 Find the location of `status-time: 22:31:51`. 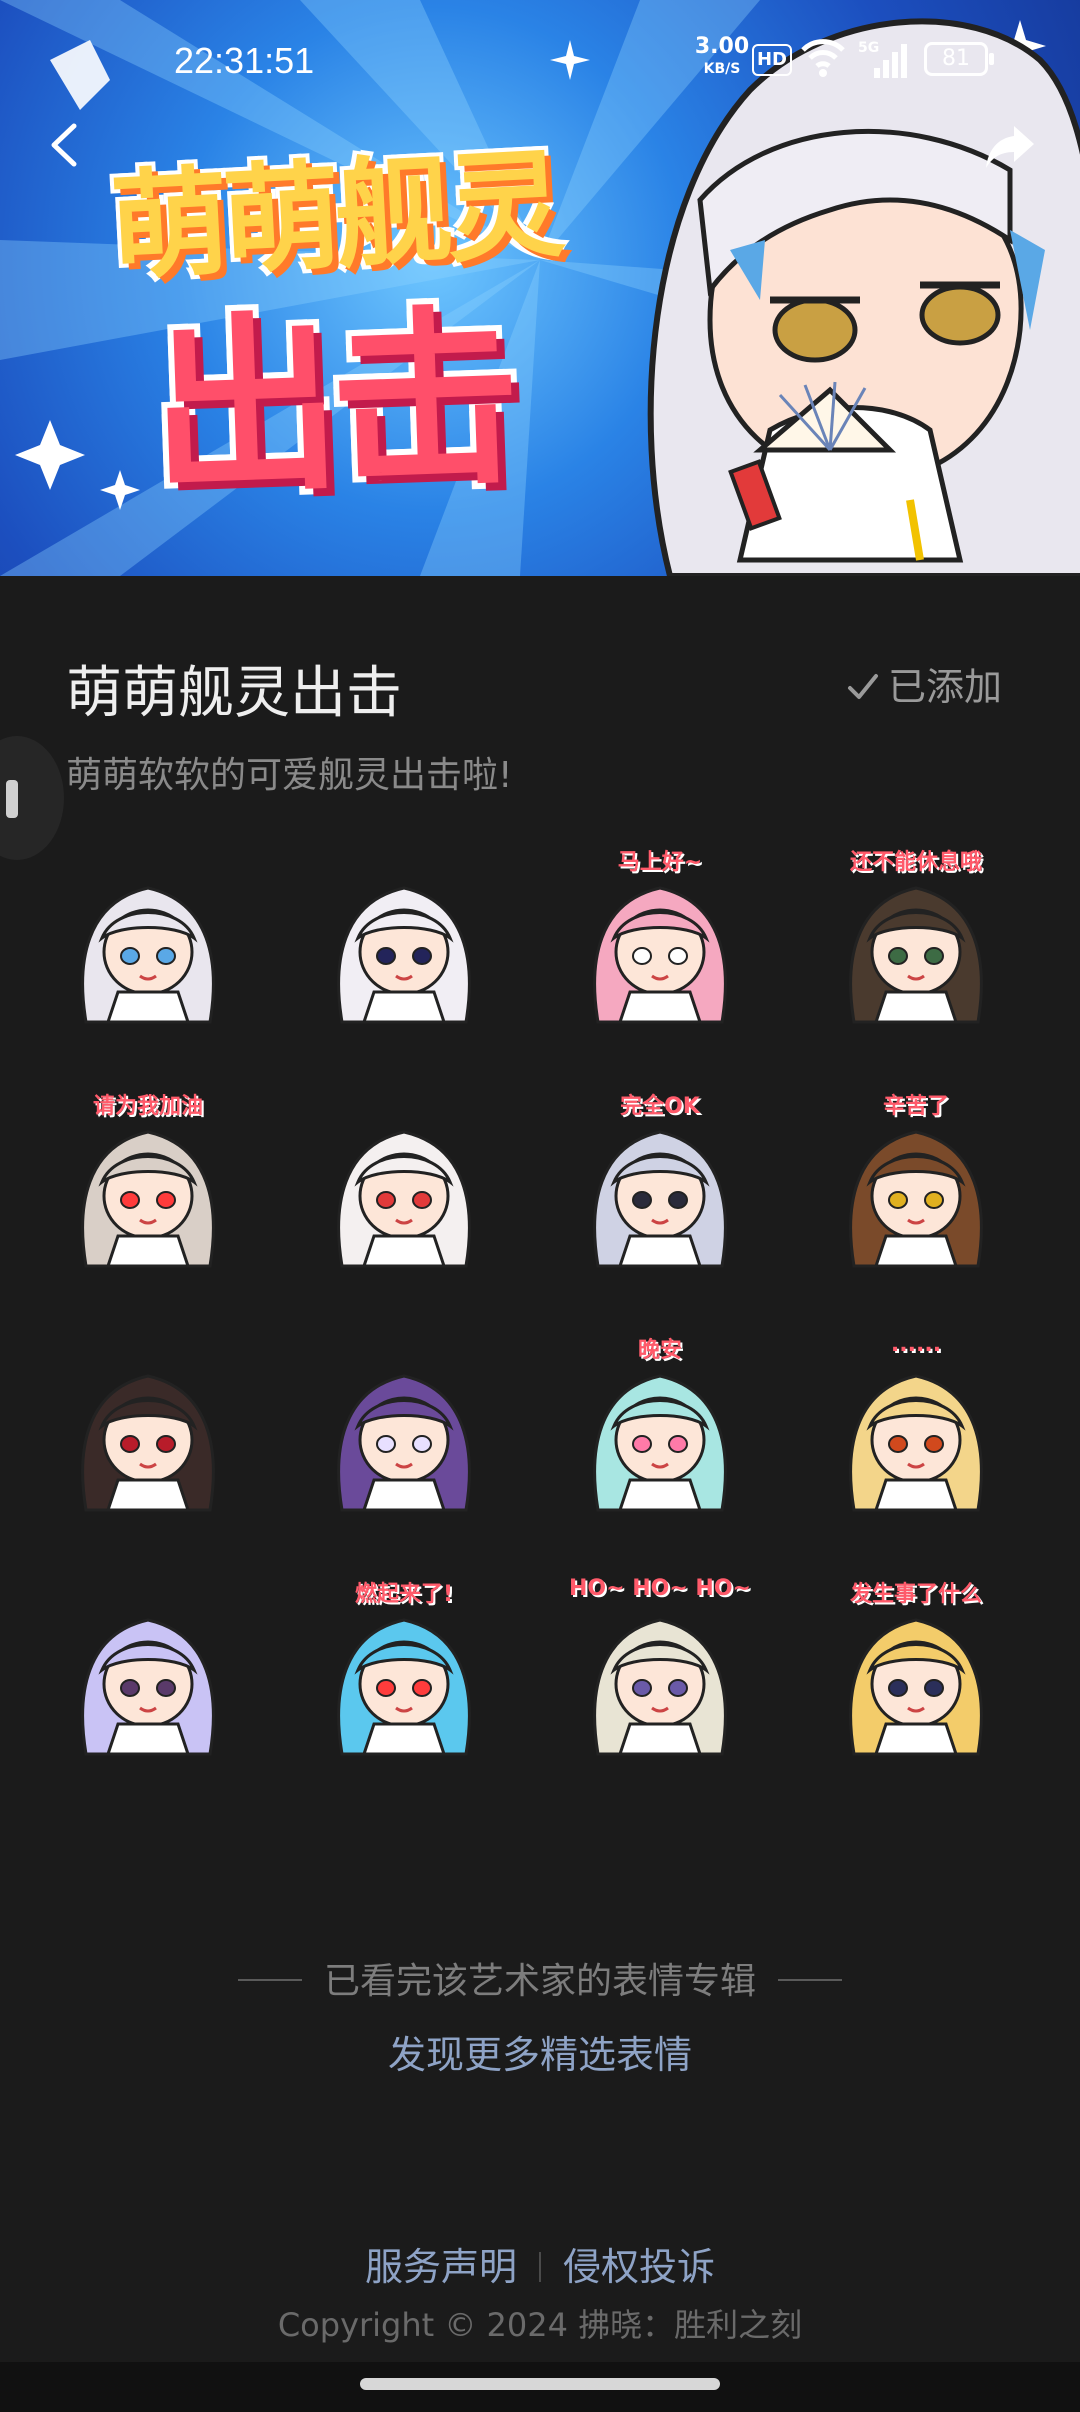

status-time: 22:31:51 is located at coordinates (244, 60).